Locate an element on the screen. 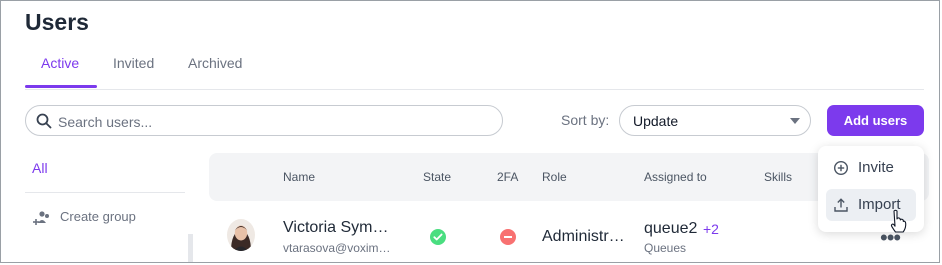  page-title: Users is located at coordinates (57, 22).